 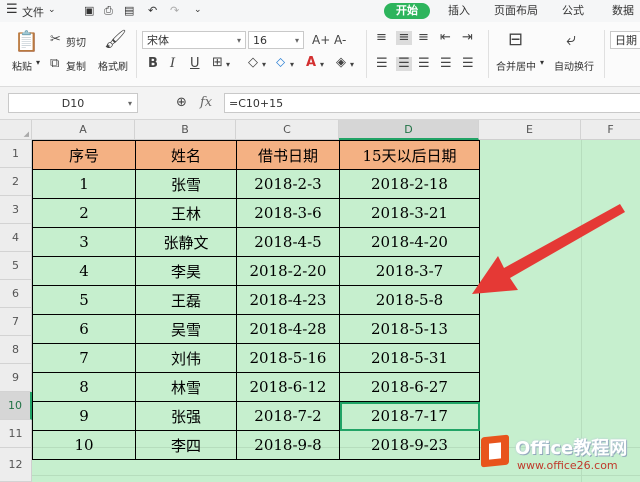 What do you see at coordinates (321, 40) in the screenshot?
I see `grow-font-button: A+` at bounding box center [321, 40].